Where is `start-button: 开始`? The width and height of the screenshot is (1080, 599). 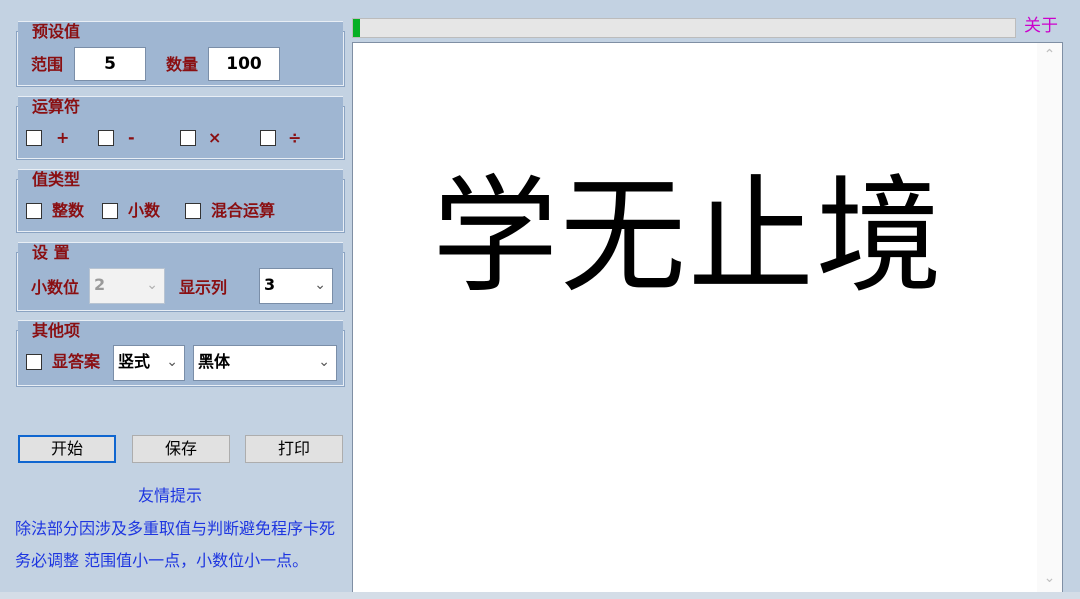
start-button: 开始 is located at coordinates (67, 449).